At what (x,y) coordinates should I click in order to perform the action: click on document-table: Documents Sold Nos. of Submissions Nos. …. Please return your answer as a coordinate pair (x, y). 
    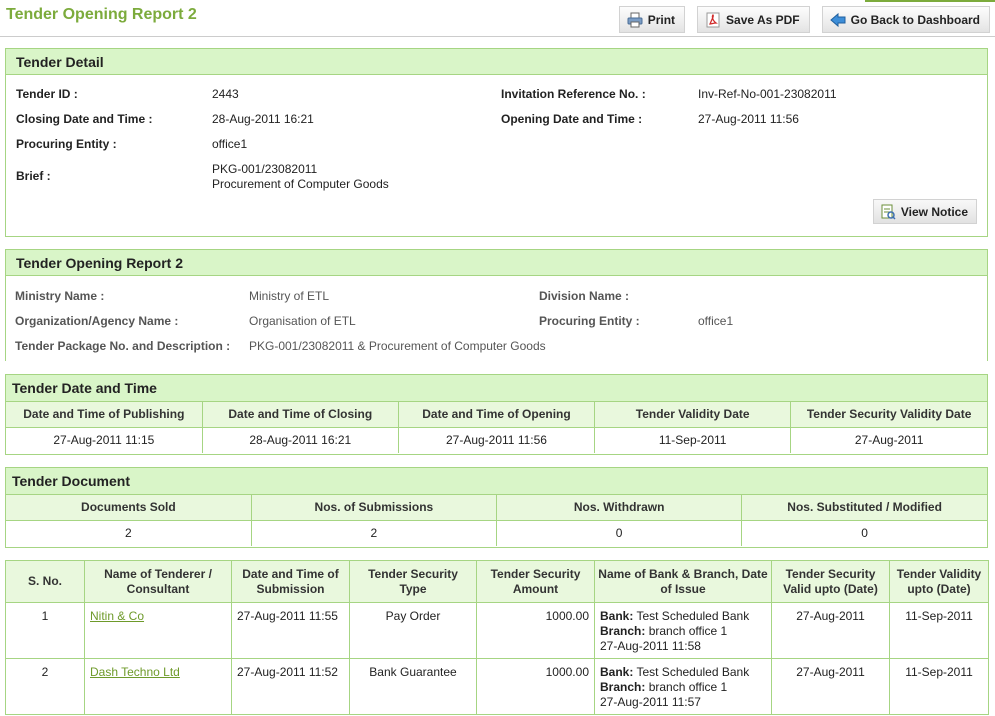
    Looking at the image, I should click on (496, 520).